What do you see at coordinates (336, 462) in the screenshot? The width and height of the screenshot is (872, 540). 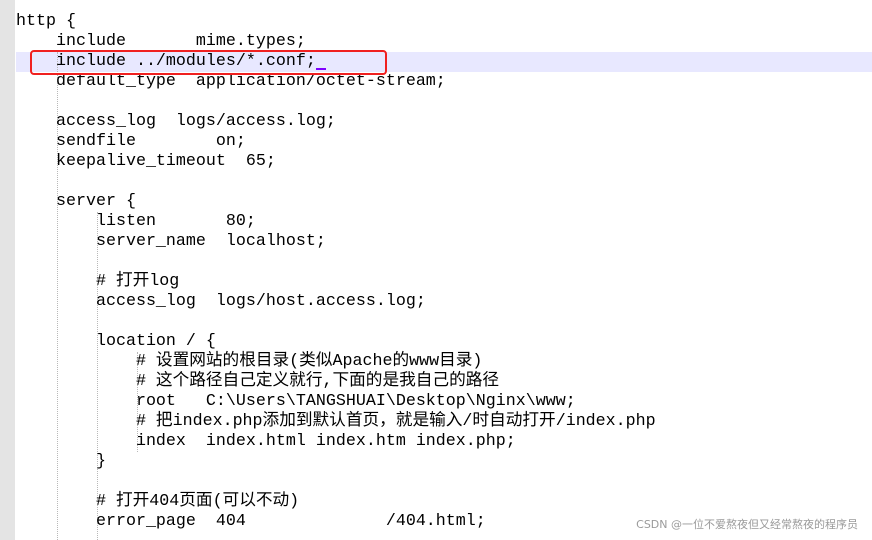 I see `code-line: }` at bounding box center [336, 462].